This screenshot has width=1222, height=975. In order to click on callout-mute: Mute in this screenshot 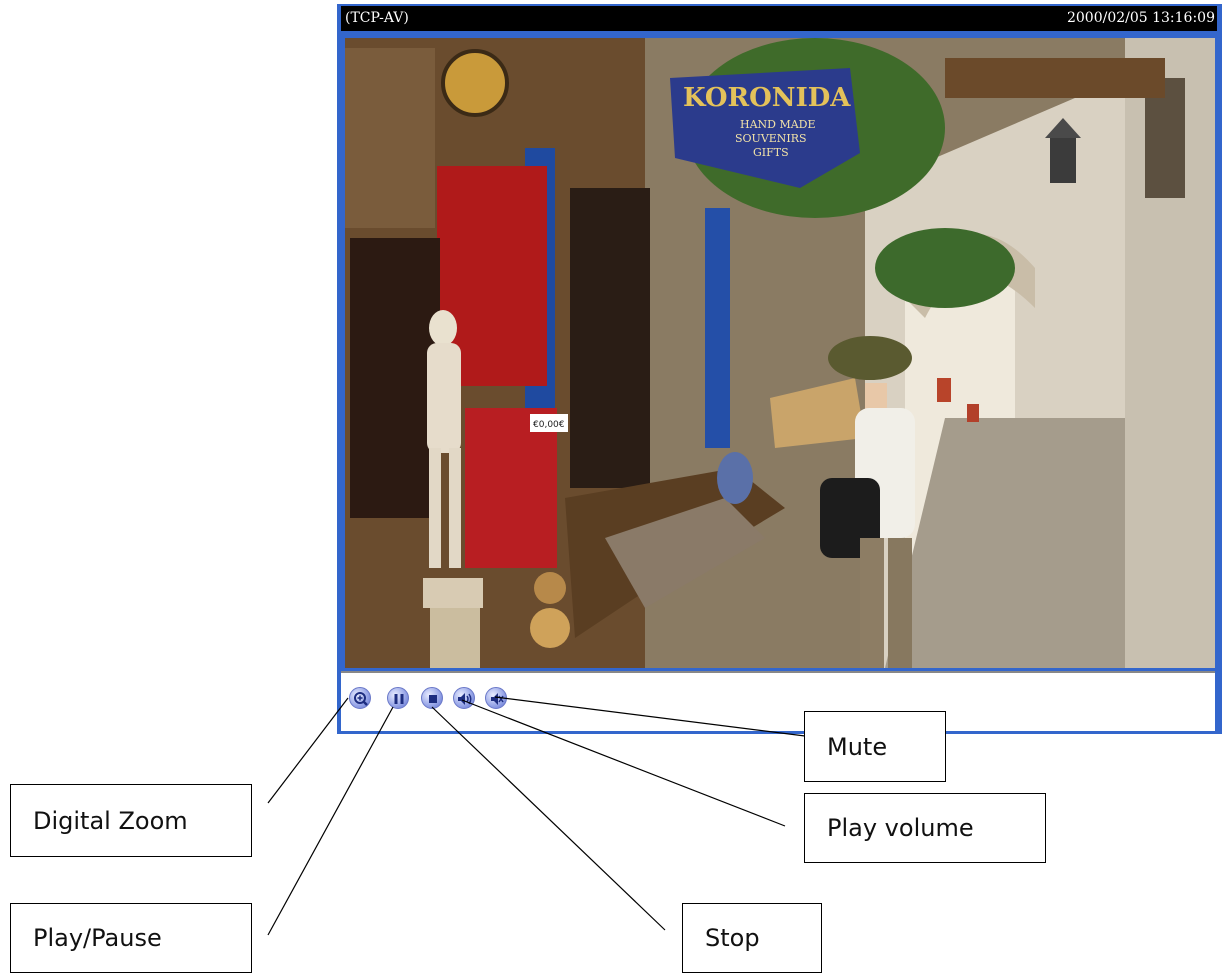, I will do `click(875, 746)`.